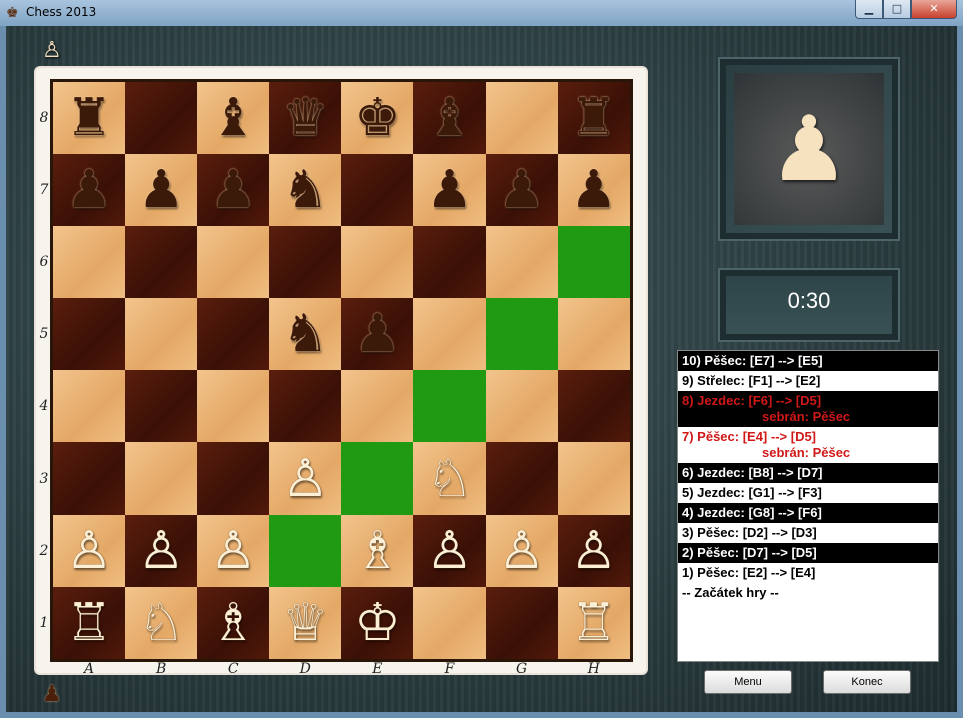  What do you see at coordinates (808, 533) in the screenshot?
I see `history-entry: 3) Pěšec: [D2] --> [D3]` at bounding box center [808, 533].